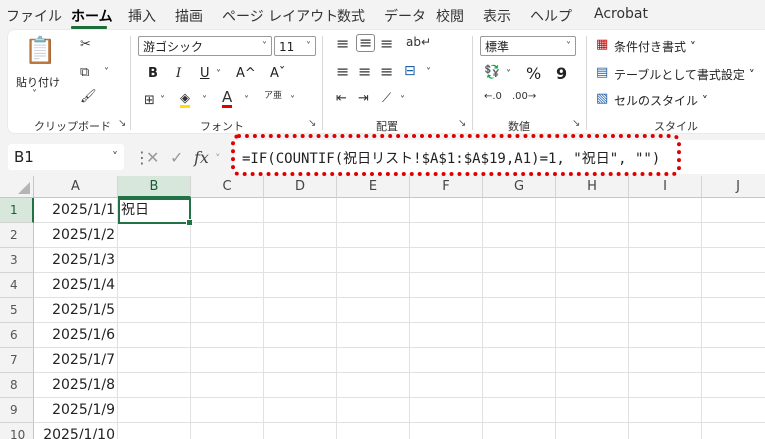  I want to click on row-header: 3, so click(17, 260).